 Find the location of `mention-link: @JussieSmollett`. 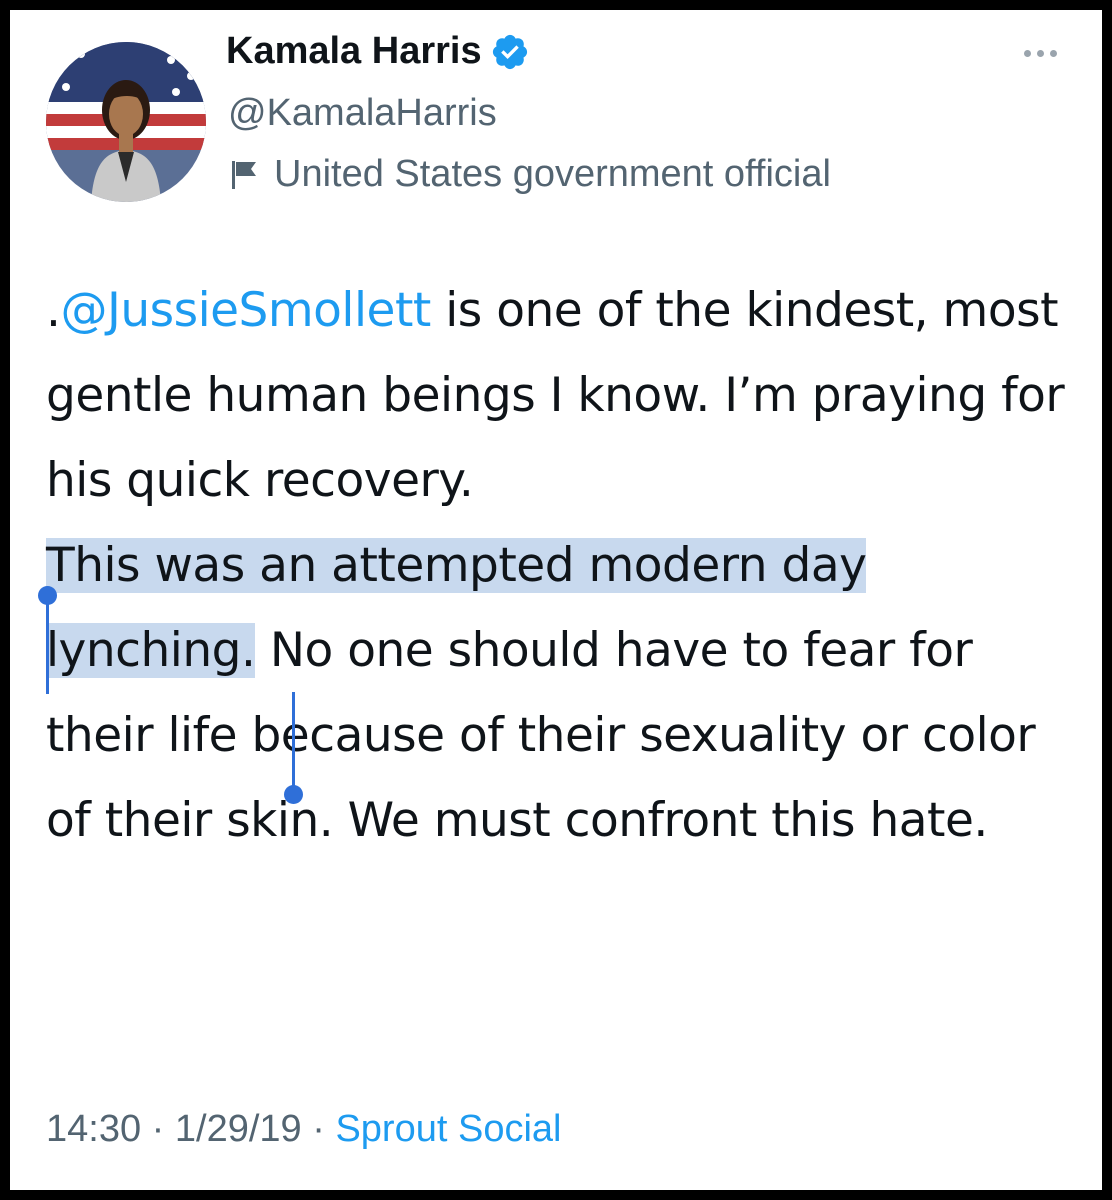

mention-link: @JussieSmollett is located at coordinates (245, 310).